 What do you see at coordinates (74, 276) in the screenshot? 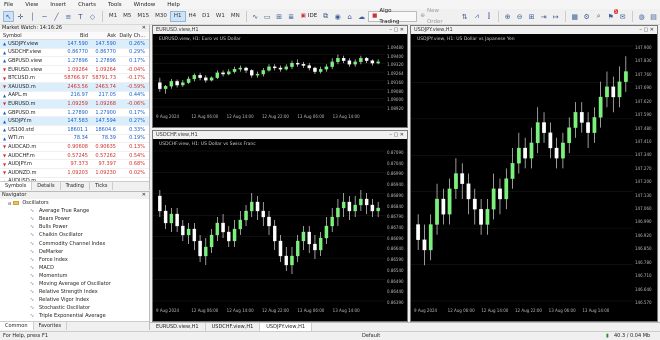
I see `navigator-item: ∿ Momentum` at bounding box center [74, 276].